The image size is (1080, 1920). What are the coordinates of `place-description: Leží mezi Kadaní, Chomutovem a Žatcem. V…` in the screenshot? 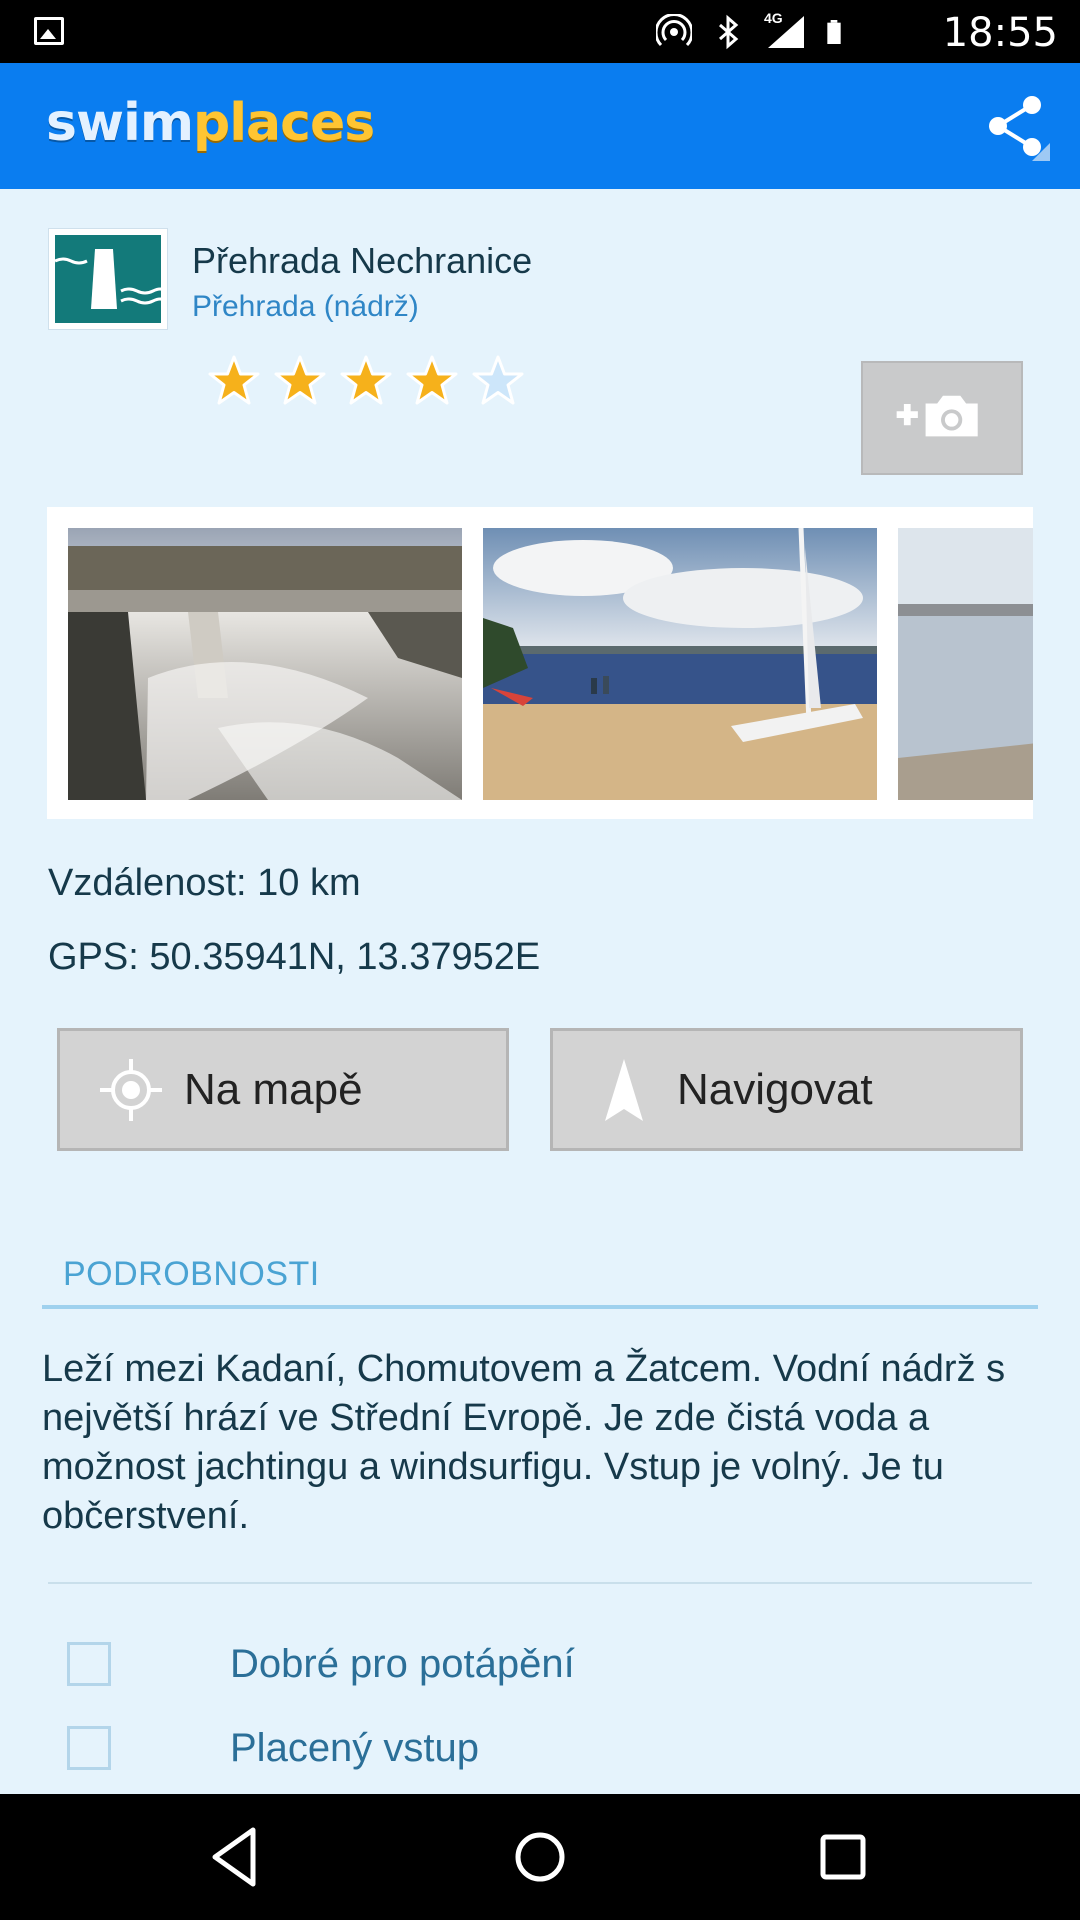 It's located at (524, 1442).